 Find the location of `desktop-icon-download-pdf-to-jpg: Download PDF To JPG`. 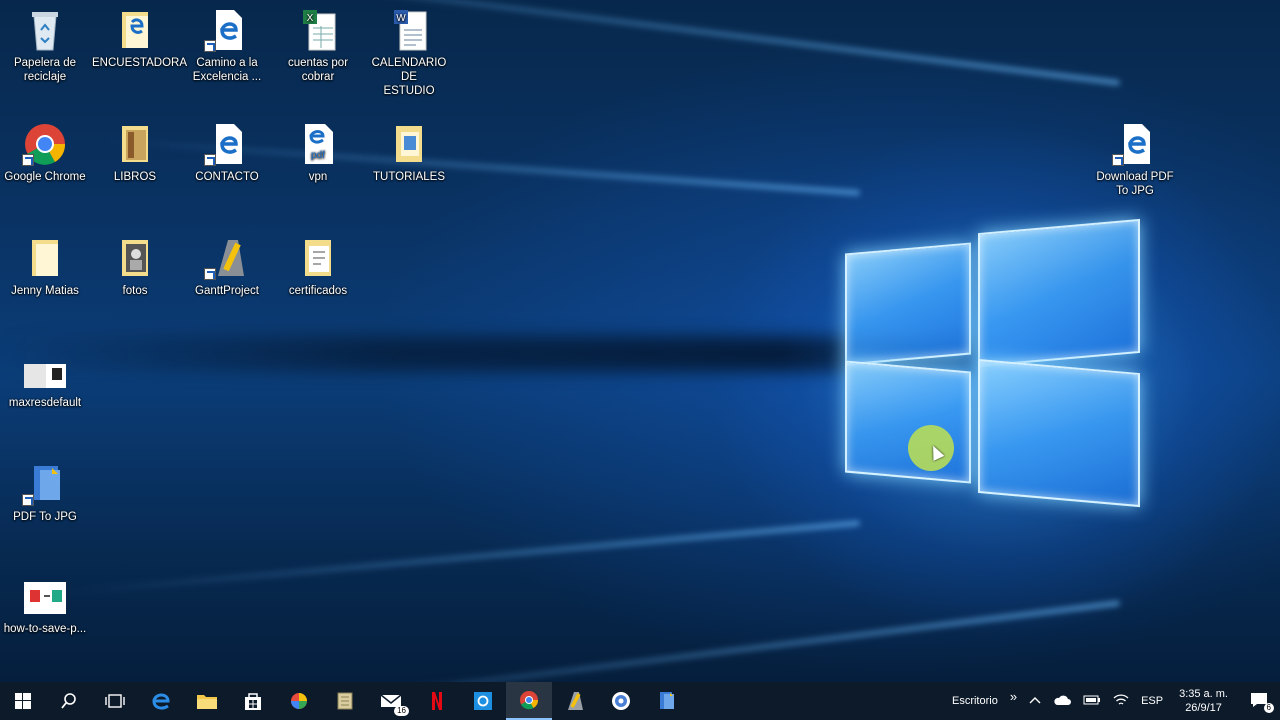

desktop-icon-download-pdf-to-jpg: Download PDF To JPG is located at coordinates (1135, 160).